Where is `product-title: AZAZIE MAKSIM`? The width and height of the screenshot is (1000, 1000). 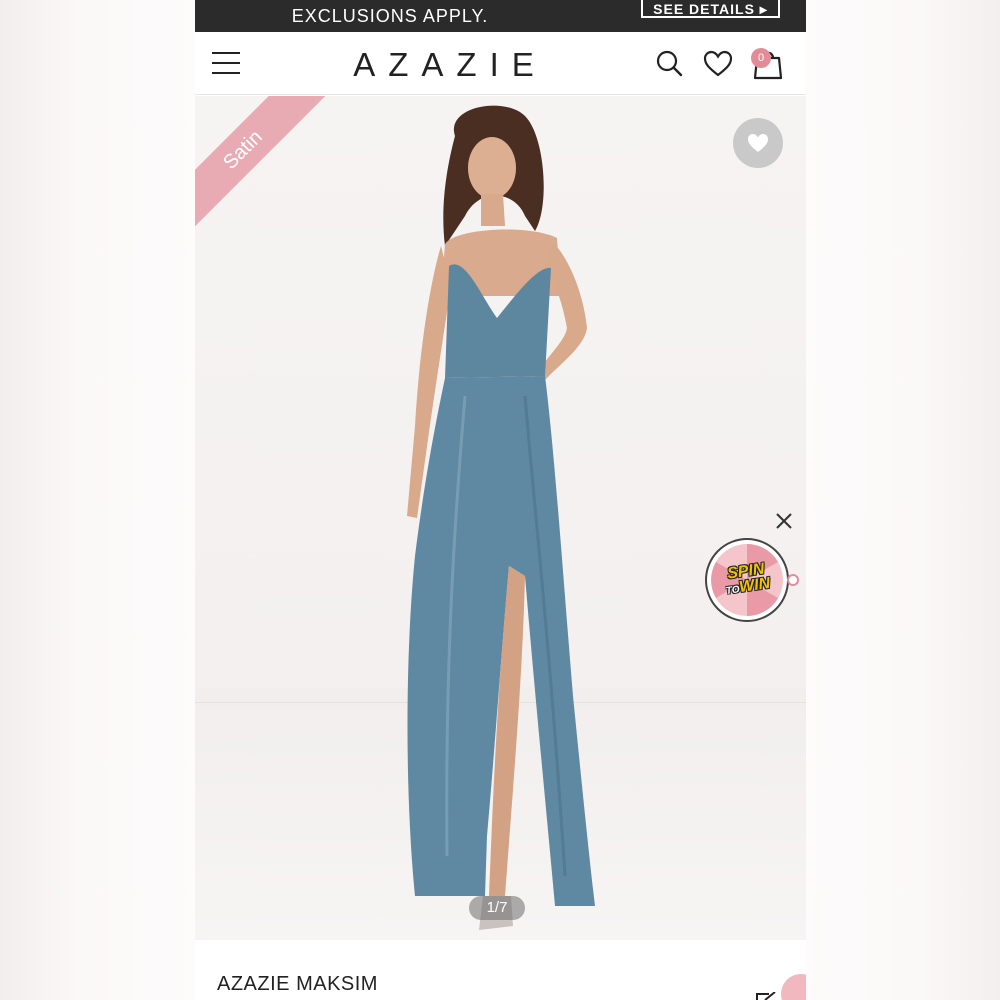
product-title: AZAZIE MAKSIM is located at coordinates (297, 984).